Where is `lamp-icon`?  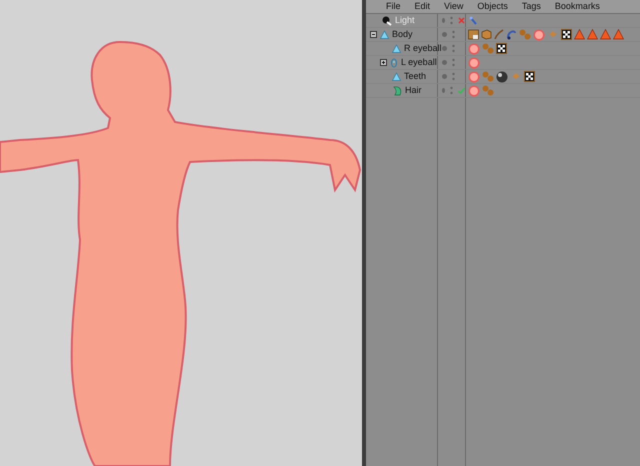 lamp-icon is located at coordinates (387, 21).